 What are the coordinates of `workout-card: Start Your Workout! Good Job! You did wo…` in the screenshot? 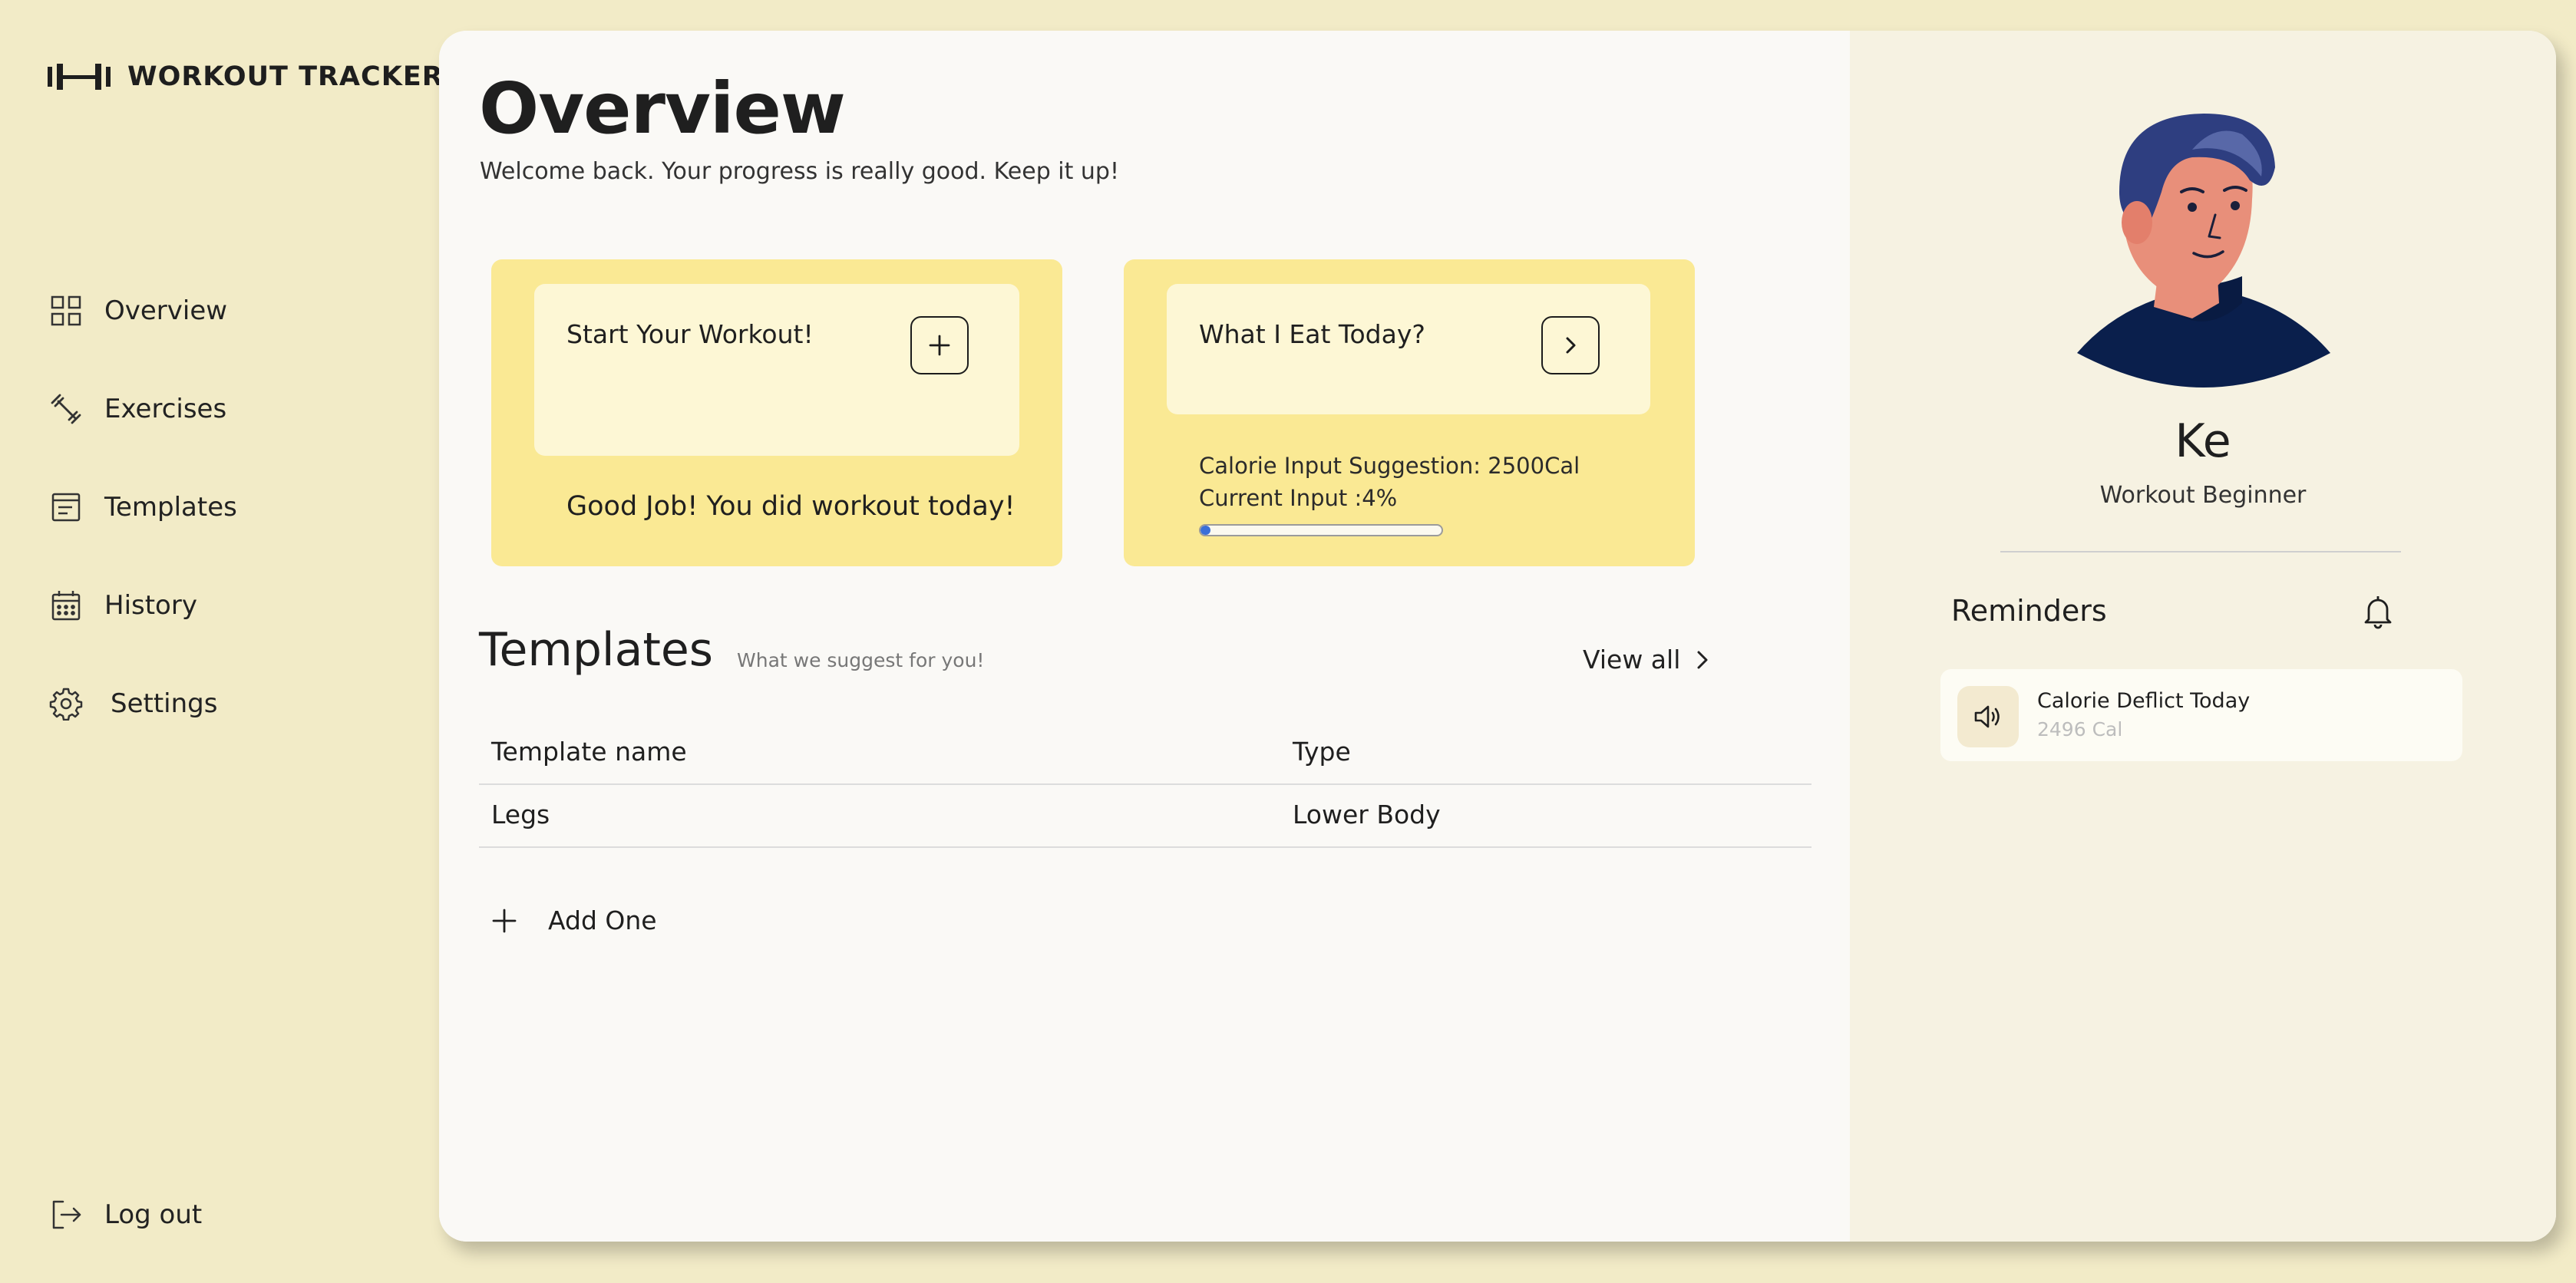 It's located at (776, 412).